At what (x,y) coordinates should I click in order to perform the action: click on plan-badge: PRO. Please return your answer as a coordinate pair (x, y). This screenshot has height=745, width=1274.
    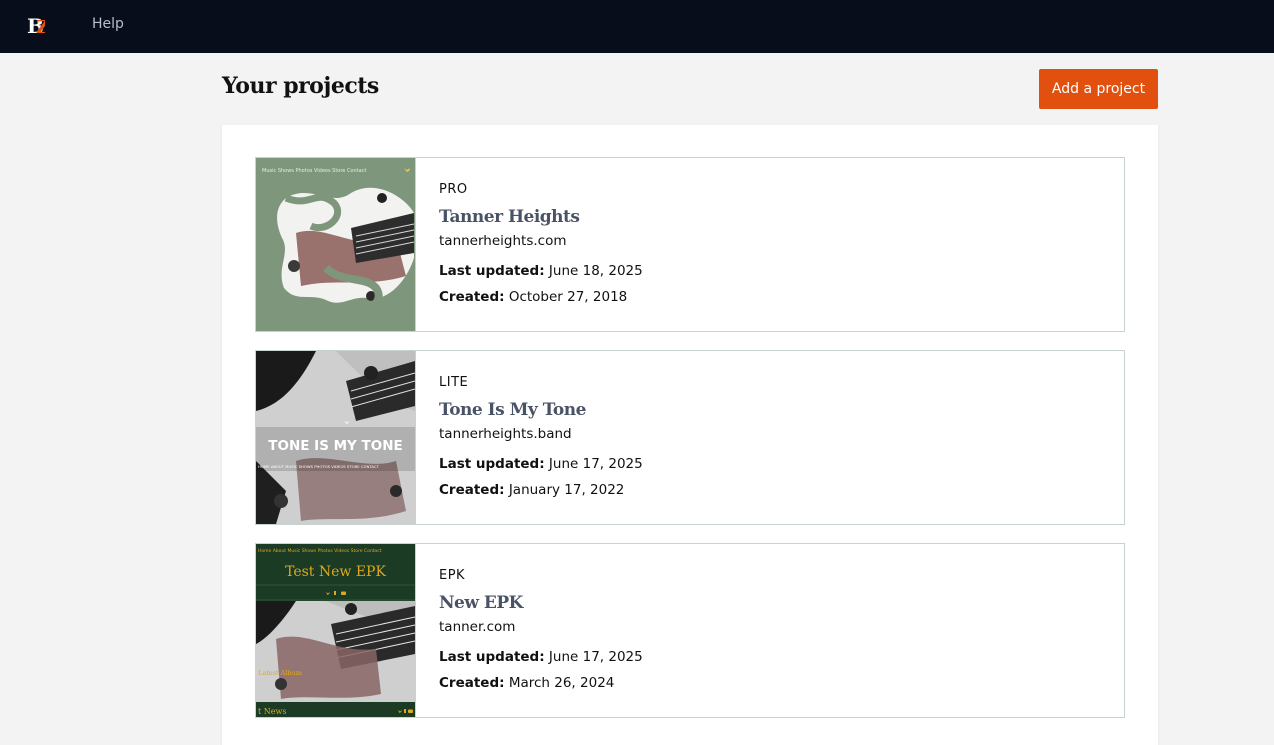
    Looking at the image, I should click on (453, 189).